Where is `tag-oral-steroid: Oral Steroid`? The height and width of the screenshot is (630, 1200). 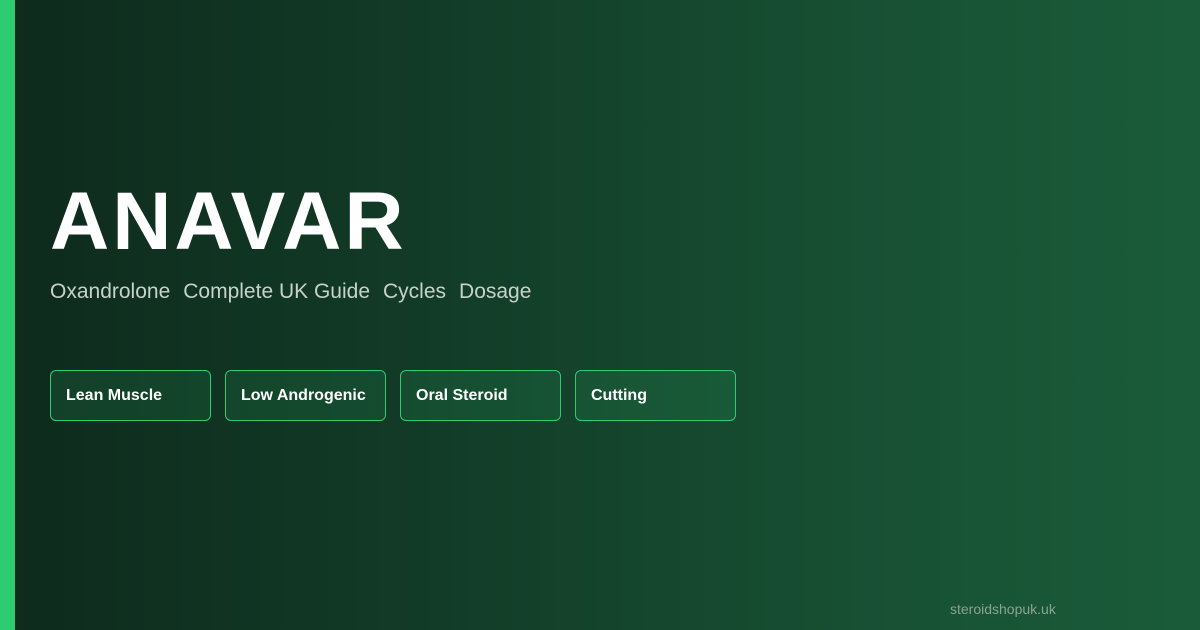
tag-oral-steroid: Oral Steroid is located at coordinates (480, 395).